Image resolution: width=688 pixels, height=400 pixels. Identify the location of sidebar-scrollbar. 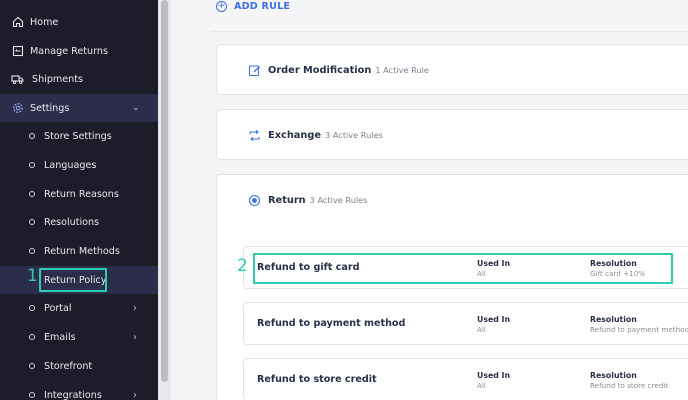
(164, 200).